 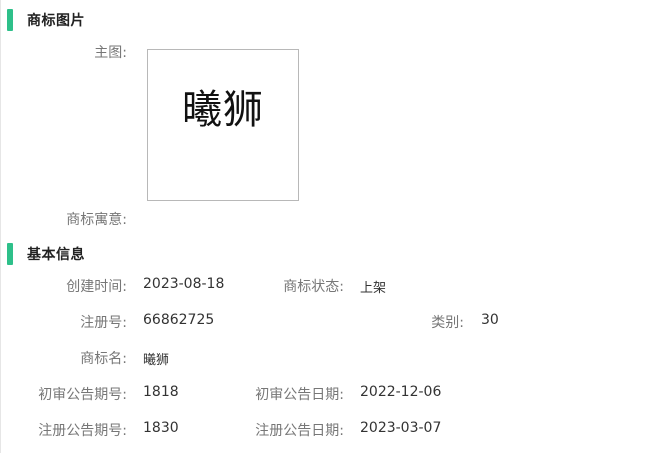 I want to click on category-value: 30, so click(x=490, y=320).